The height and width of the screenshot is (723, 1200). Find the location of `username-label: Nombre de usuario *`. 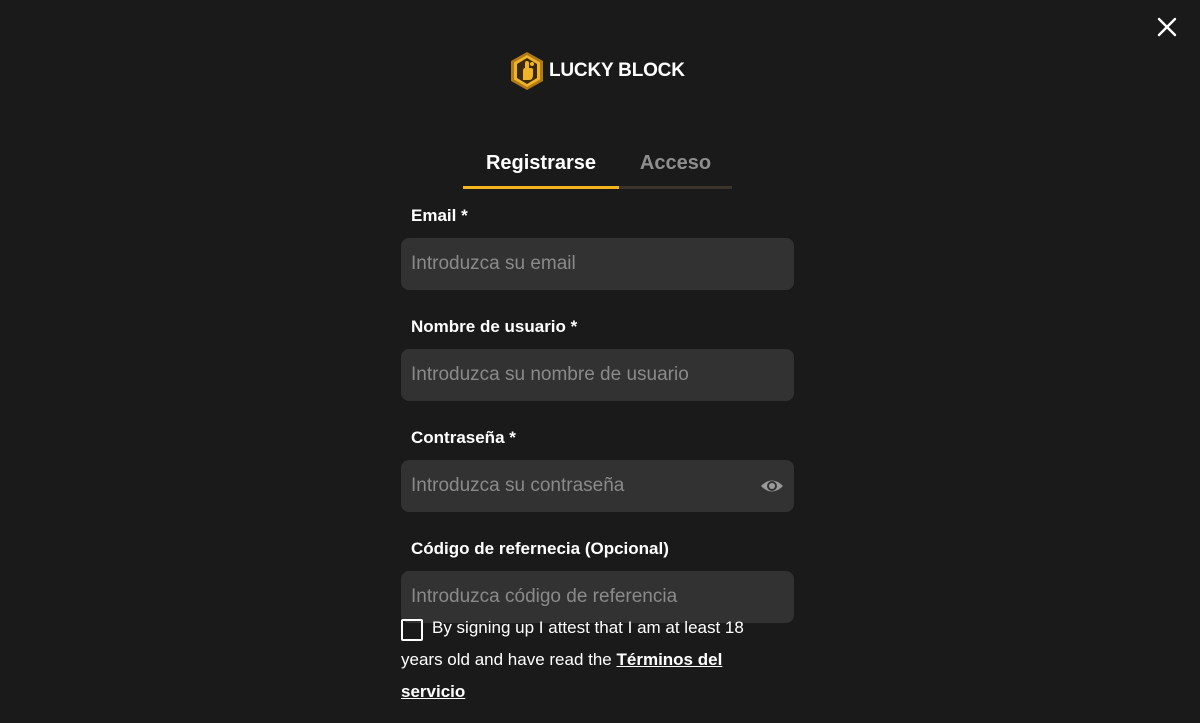

username-label: Nombre de usuario * is located at coordinates (494, 326).